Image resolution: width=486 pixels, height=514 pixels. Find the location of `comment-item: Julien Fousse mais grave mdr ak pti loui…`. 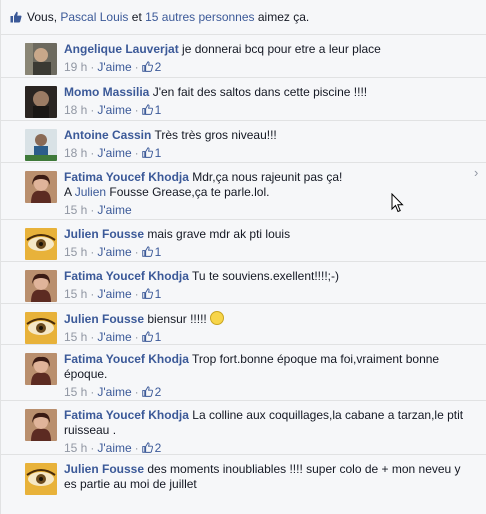

comment-item: Julien Fousse mais grave mdr ak pti loui… is located at coordinates (243, 241).